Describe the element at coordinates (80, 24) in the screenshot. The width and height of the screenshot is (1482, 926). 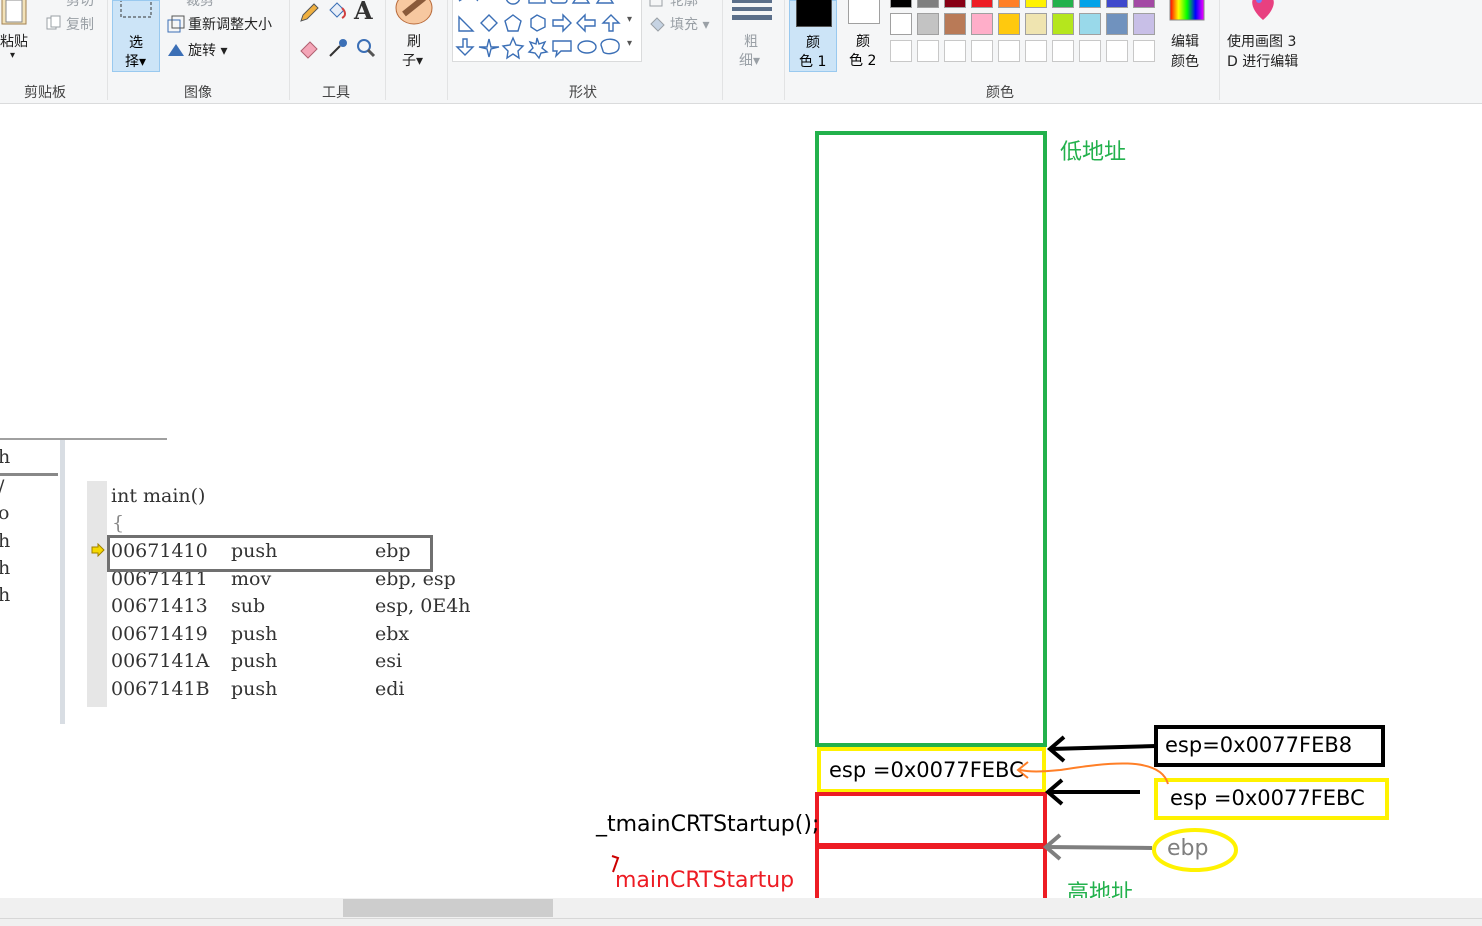
I see `copy-button: 复制` at that location.